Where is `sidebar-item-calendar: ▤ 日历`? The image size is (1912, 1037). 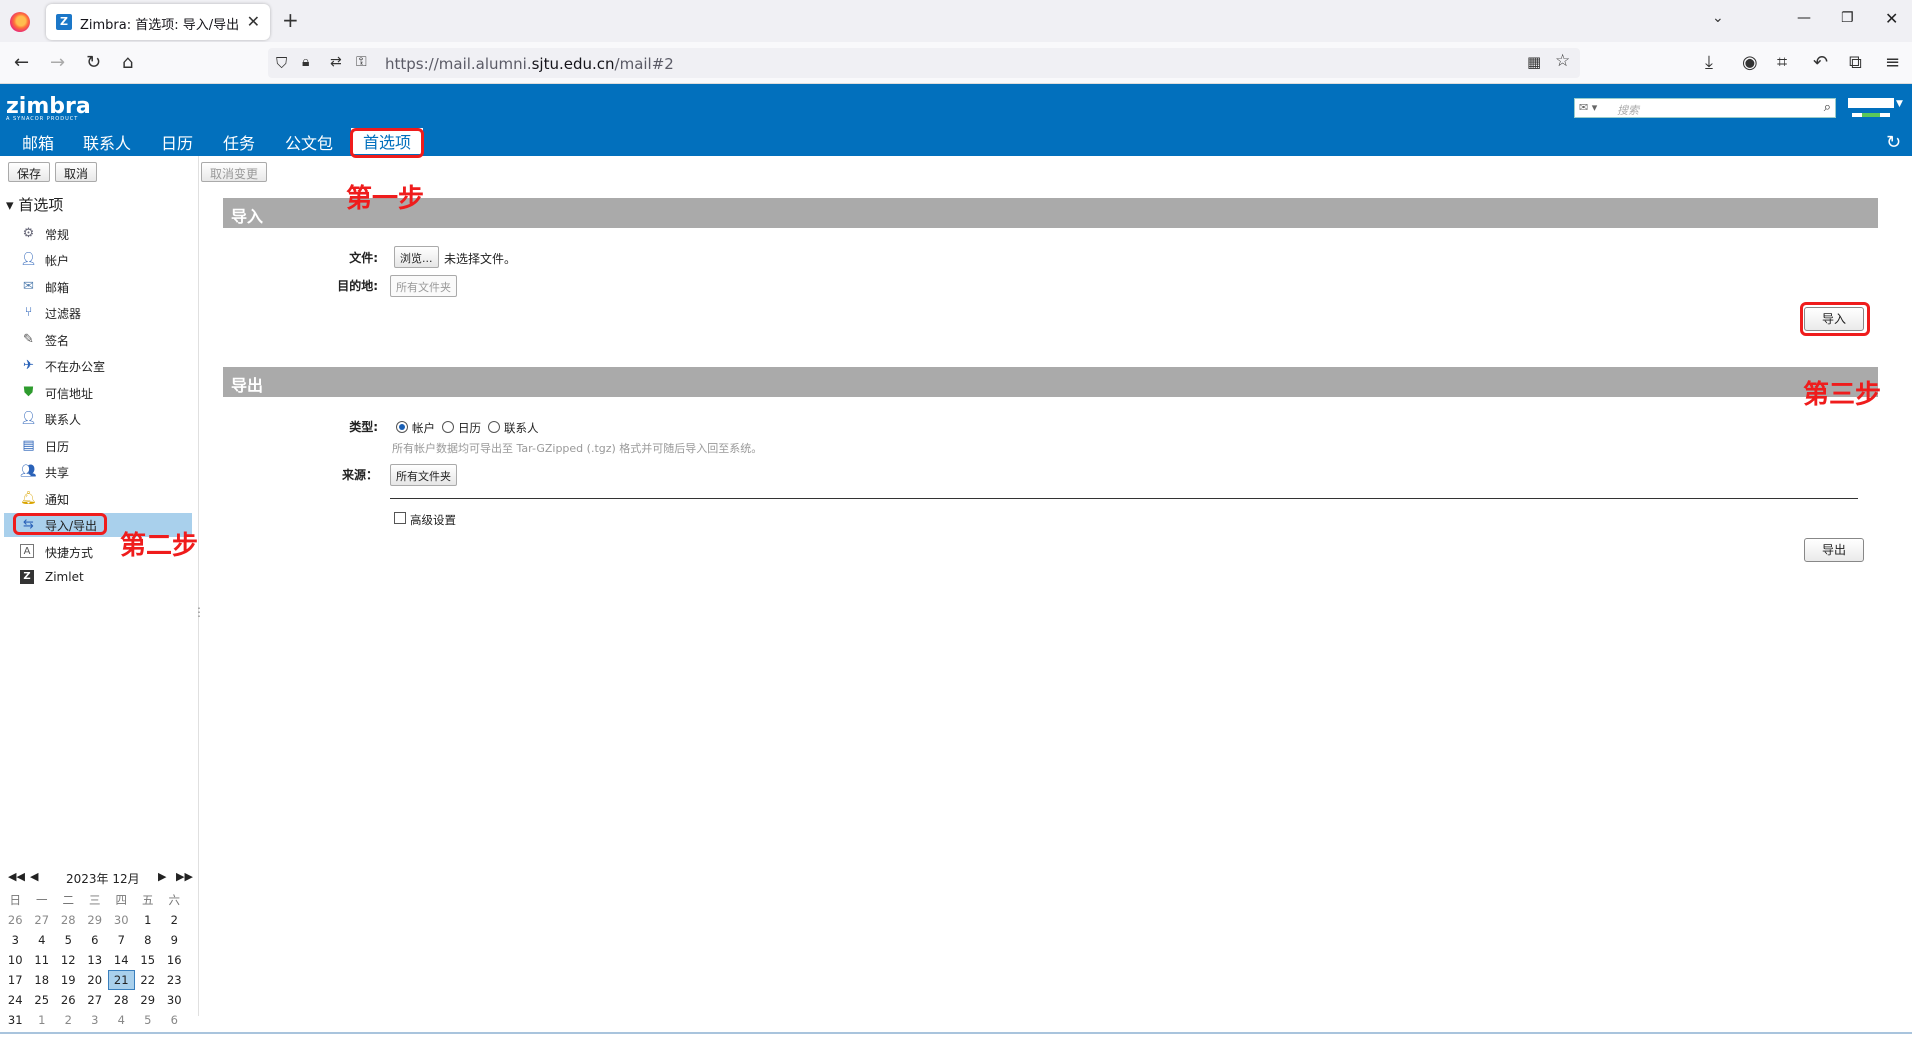 sidebar-item-calendar: ▤ 日历 is located at coordinates (105, 446).